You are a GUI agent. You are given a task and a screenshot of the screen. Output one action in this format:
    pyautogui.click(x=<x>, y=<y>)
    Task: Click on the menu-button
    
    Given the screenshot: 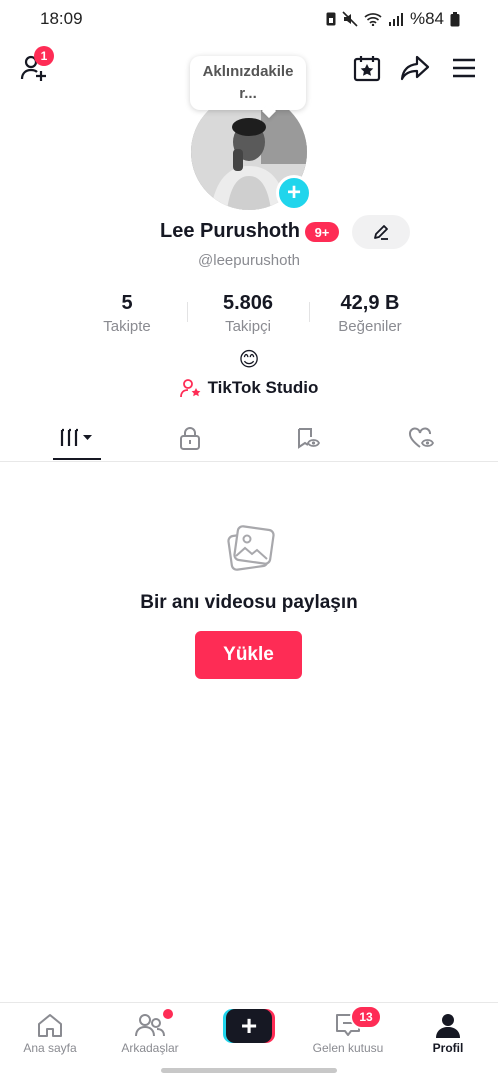 What is the action you would take?
    pyautogui.click(x=464, y=68)
    